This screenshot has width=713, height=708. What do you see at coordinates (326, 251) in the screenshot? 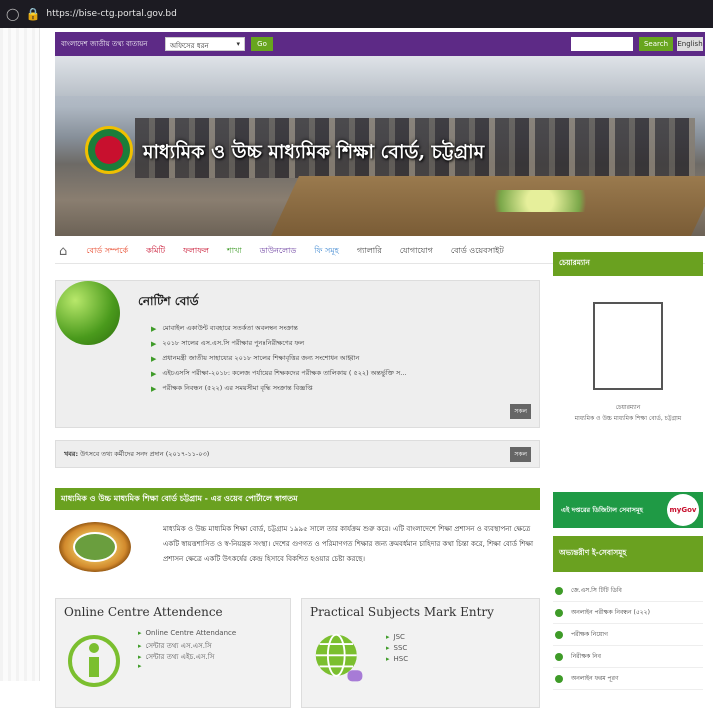
I see `nav-item-fees: ফি সমূহ` at bounding box center [326, 251].